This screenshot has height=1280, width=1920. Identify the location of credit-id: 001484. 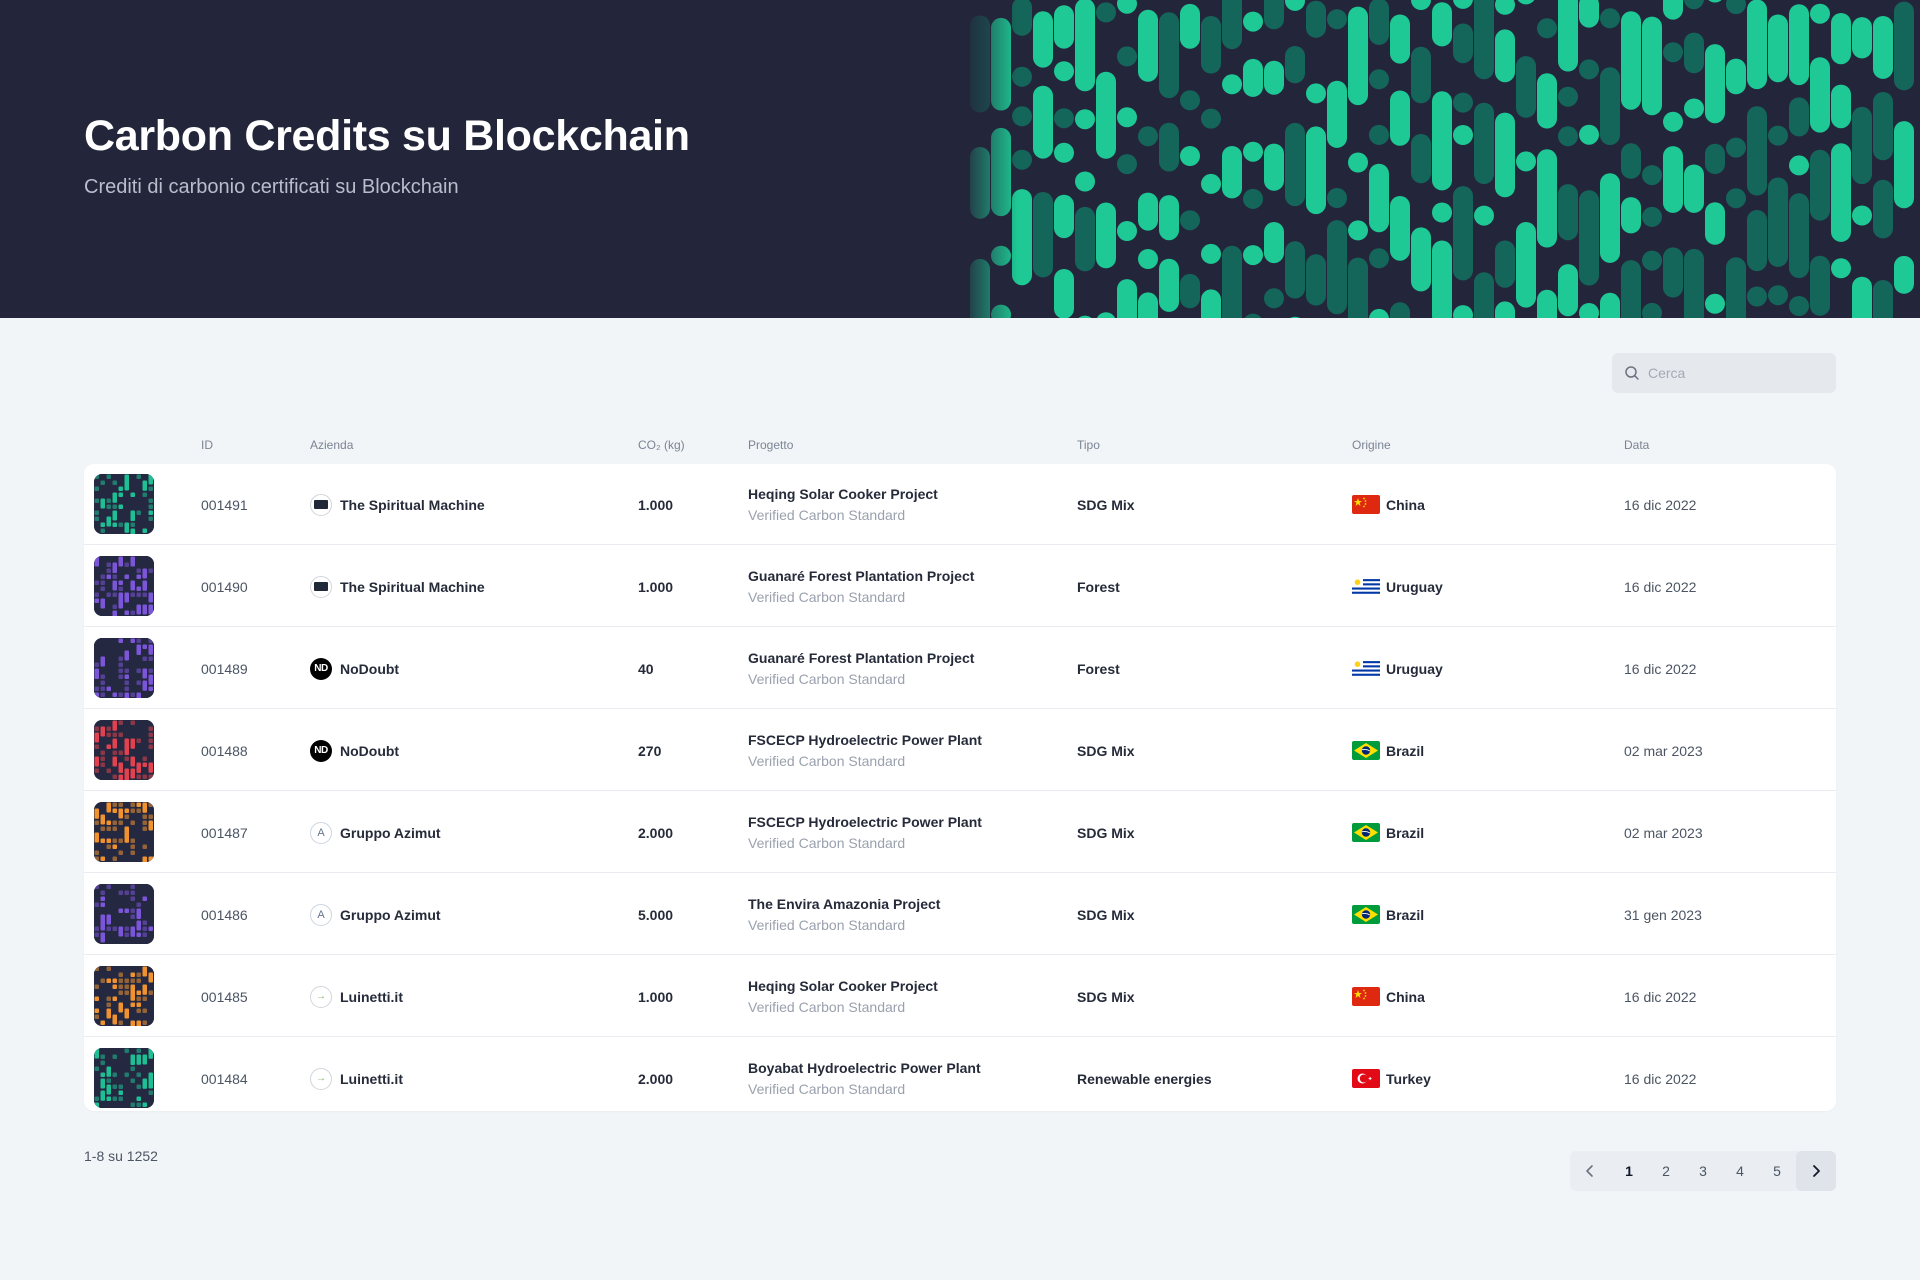
(224, 1078).